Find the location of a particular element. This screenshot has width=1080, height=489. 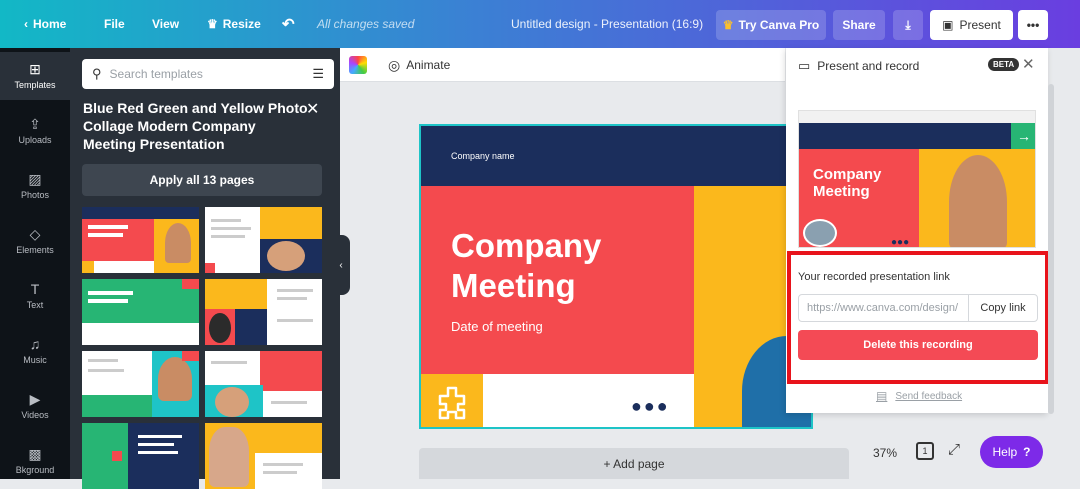

rail-uploads: ⇪ Uploads is located at coordinates (35, 131).